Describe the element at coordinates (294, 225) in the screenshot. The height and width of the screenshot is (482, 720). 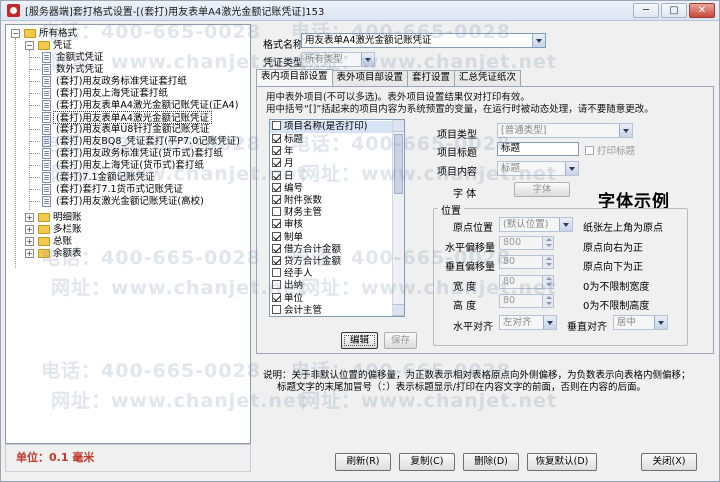
I see `checklist-item-label: 审核` at that location.